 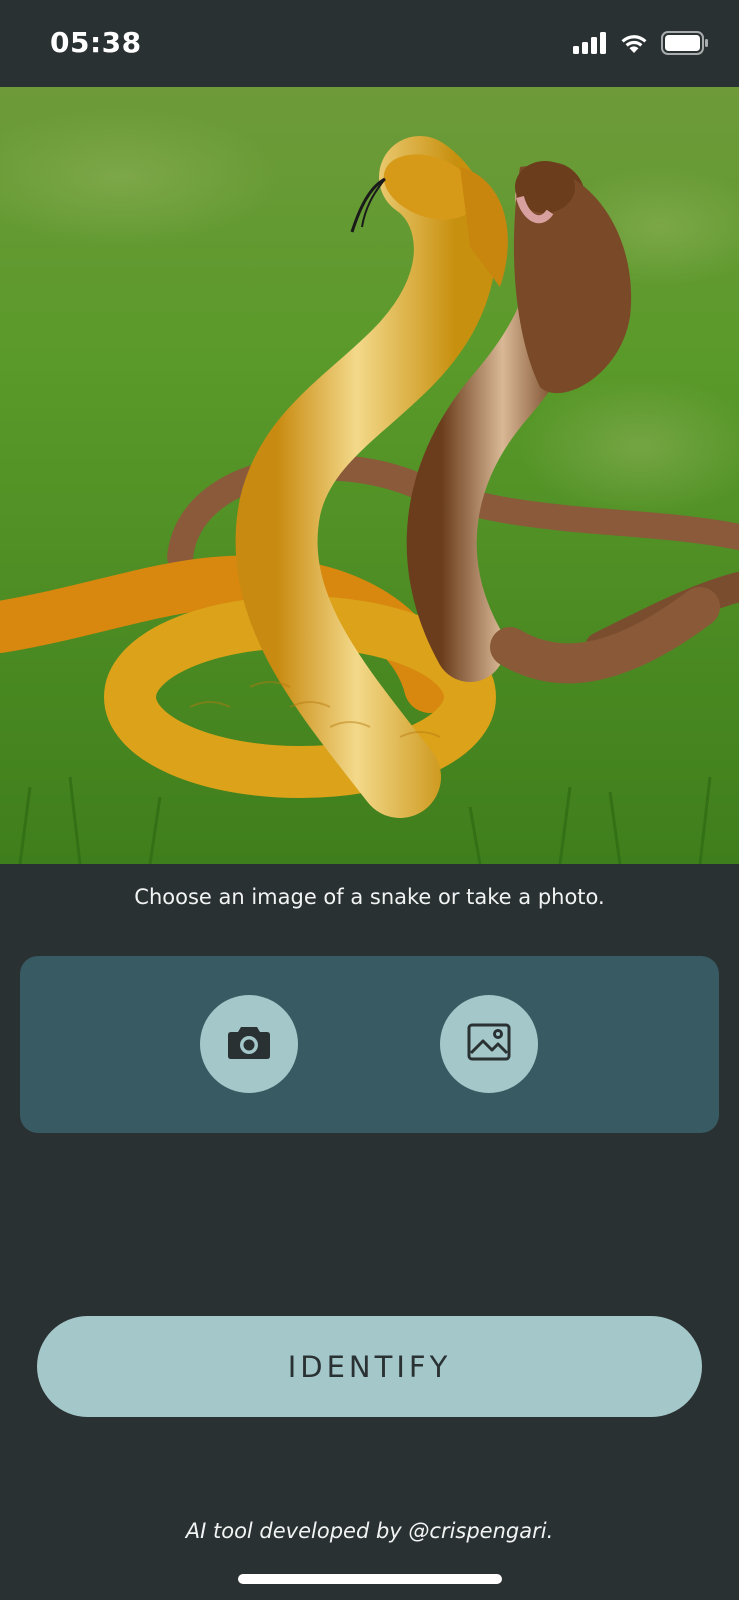 I want to click on take-photo-button, so click(x=249, y=1044).